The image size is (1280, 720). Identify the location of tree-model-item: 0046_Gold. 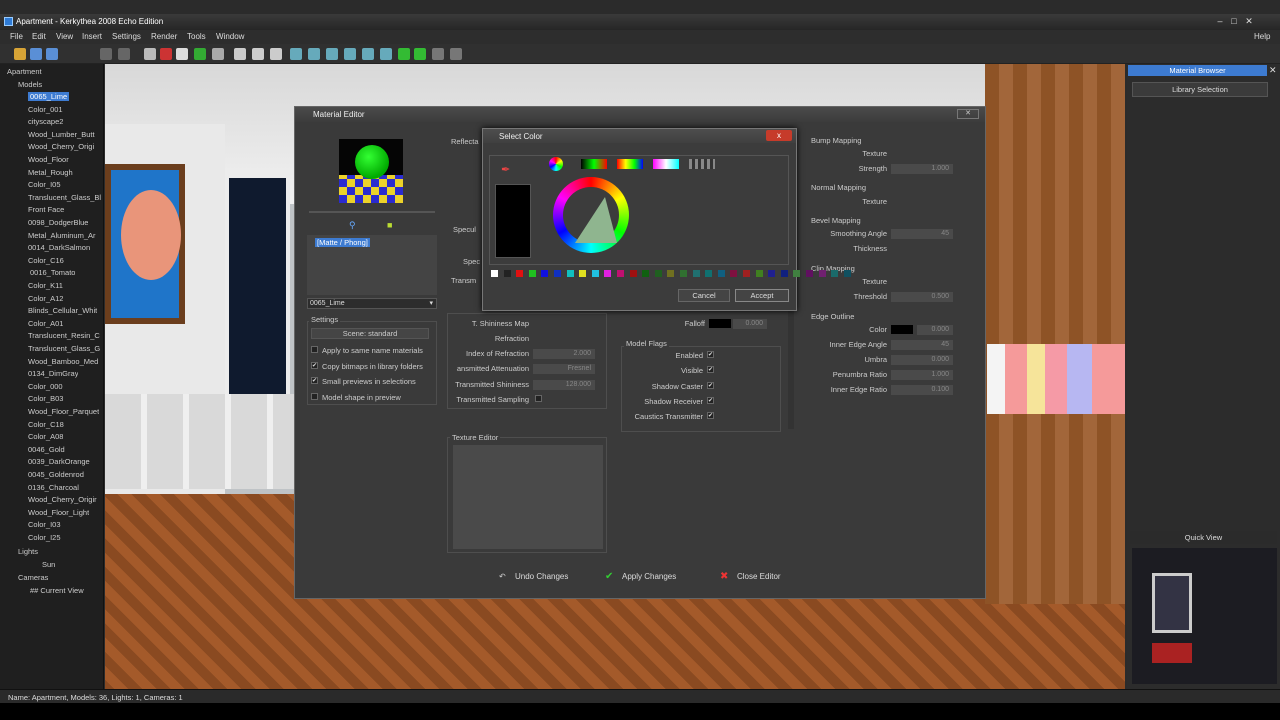
(46, 449).